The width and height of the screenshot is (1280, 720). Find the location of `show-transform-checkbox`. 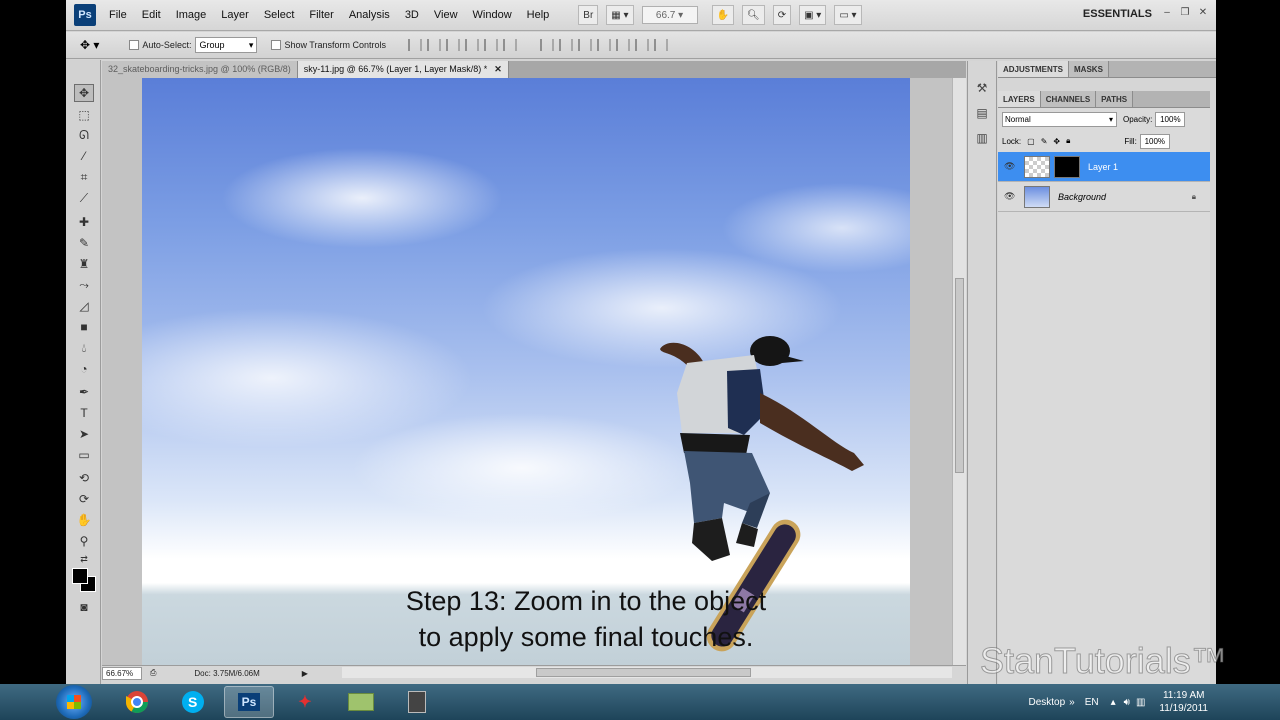

show-transform-checkbox is located at coordinates (276, 45).